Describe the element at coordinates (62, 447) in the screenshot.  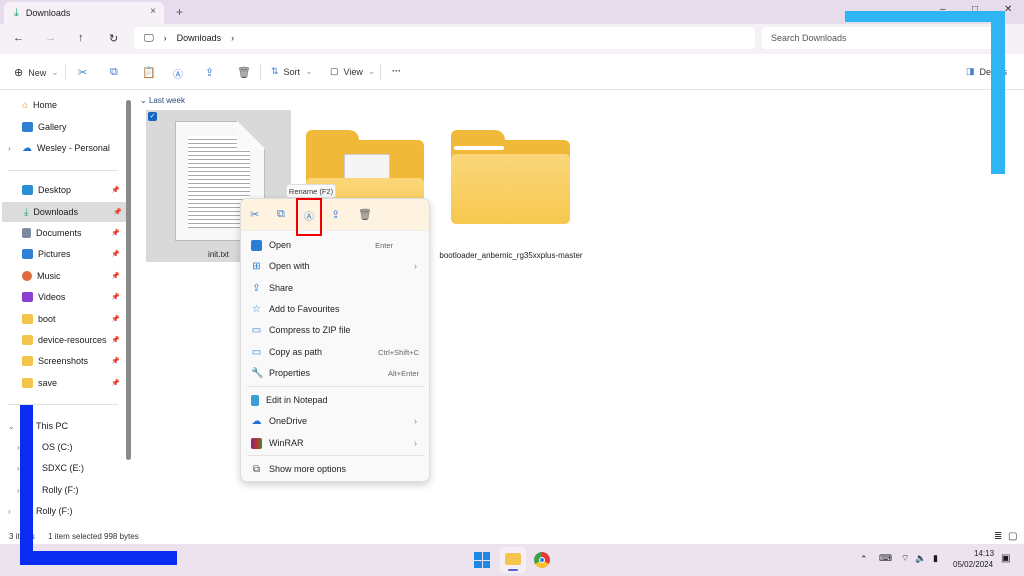
I see `sidebar-item-drive-c: › OS (C:)` at that location.